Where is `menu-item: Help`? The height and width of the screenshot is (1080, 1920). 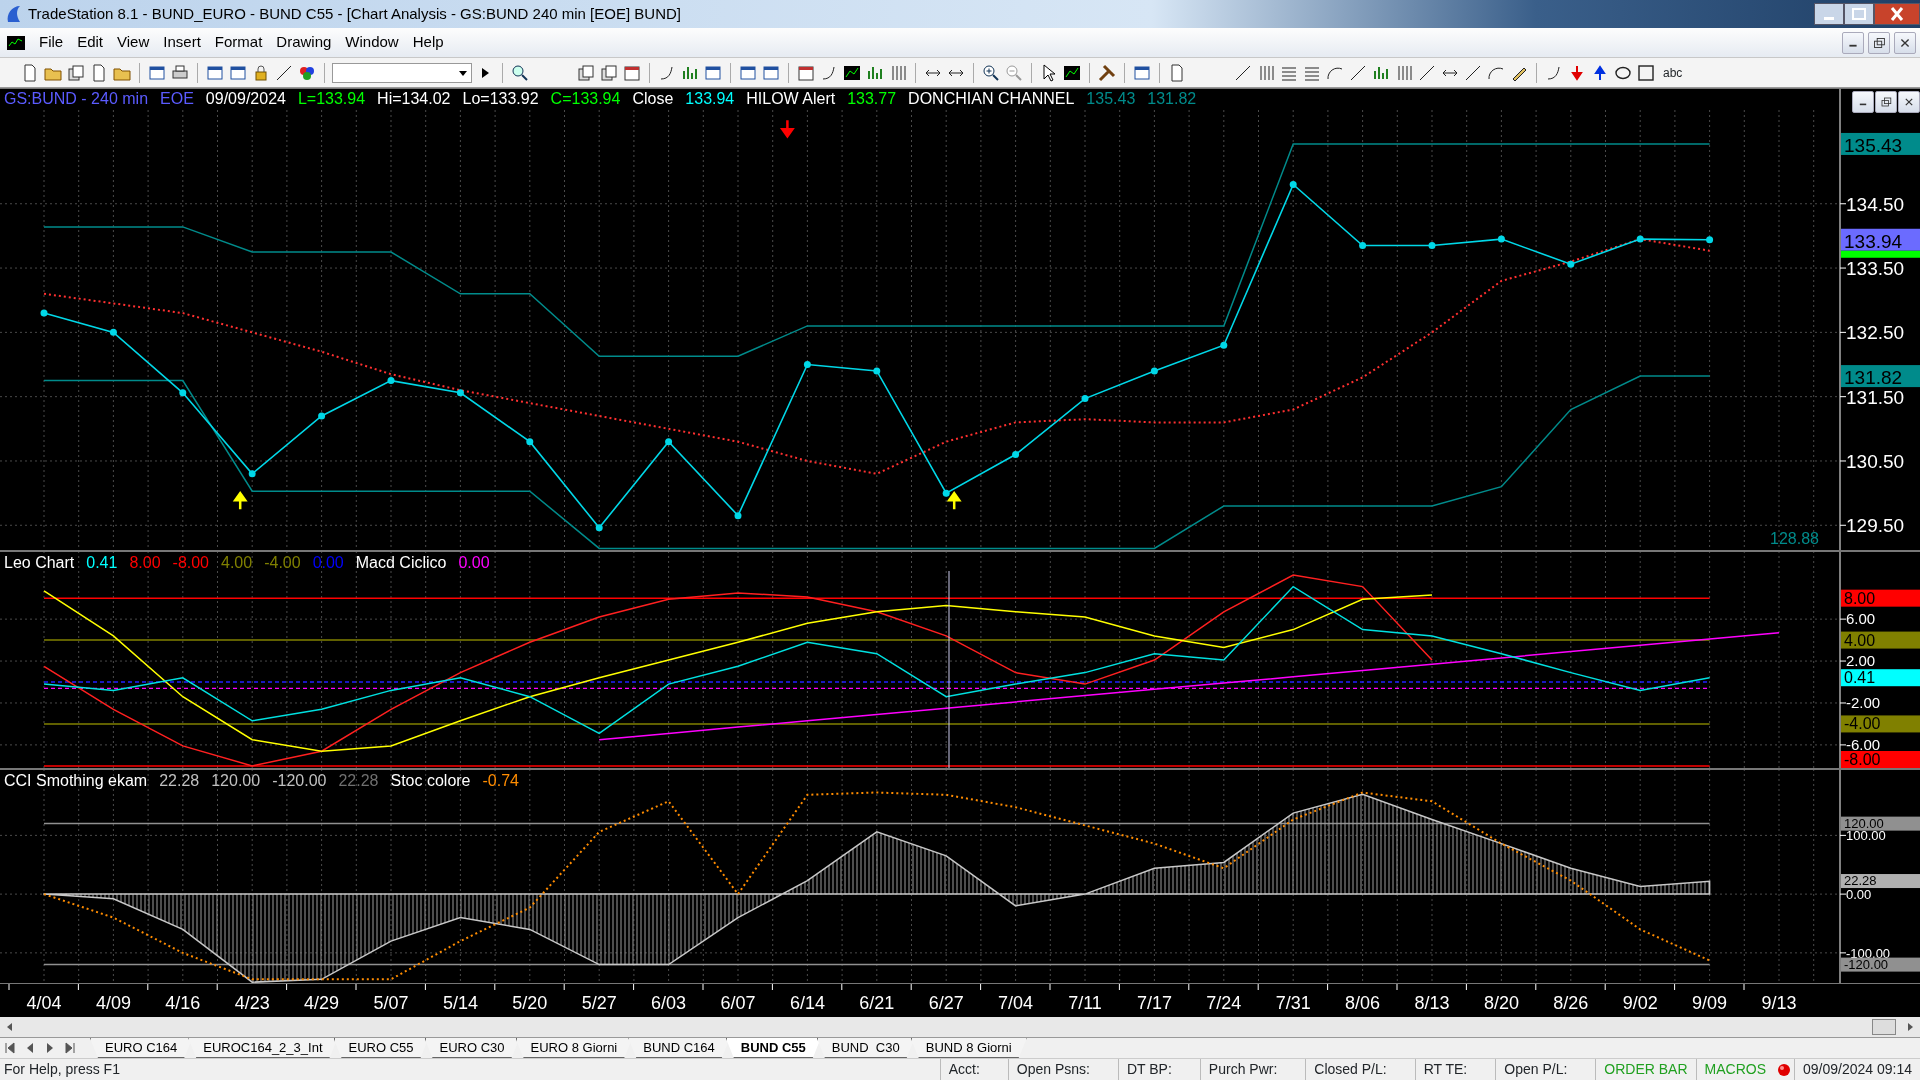 menu-item: Help is located at coordinates (428, 42).